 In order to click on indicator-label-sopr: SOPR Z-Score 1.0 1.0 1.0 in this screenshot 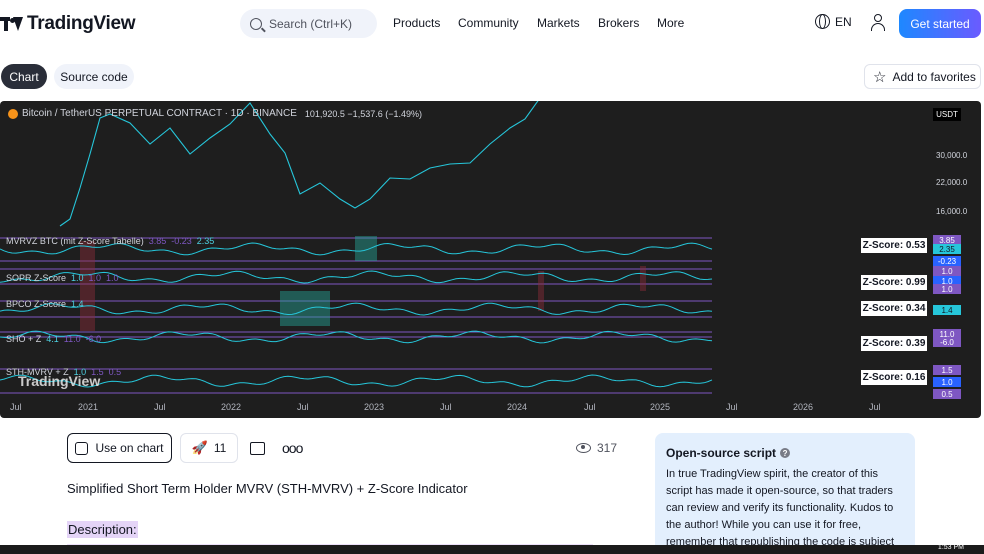, I will do `click(62, 278)`.